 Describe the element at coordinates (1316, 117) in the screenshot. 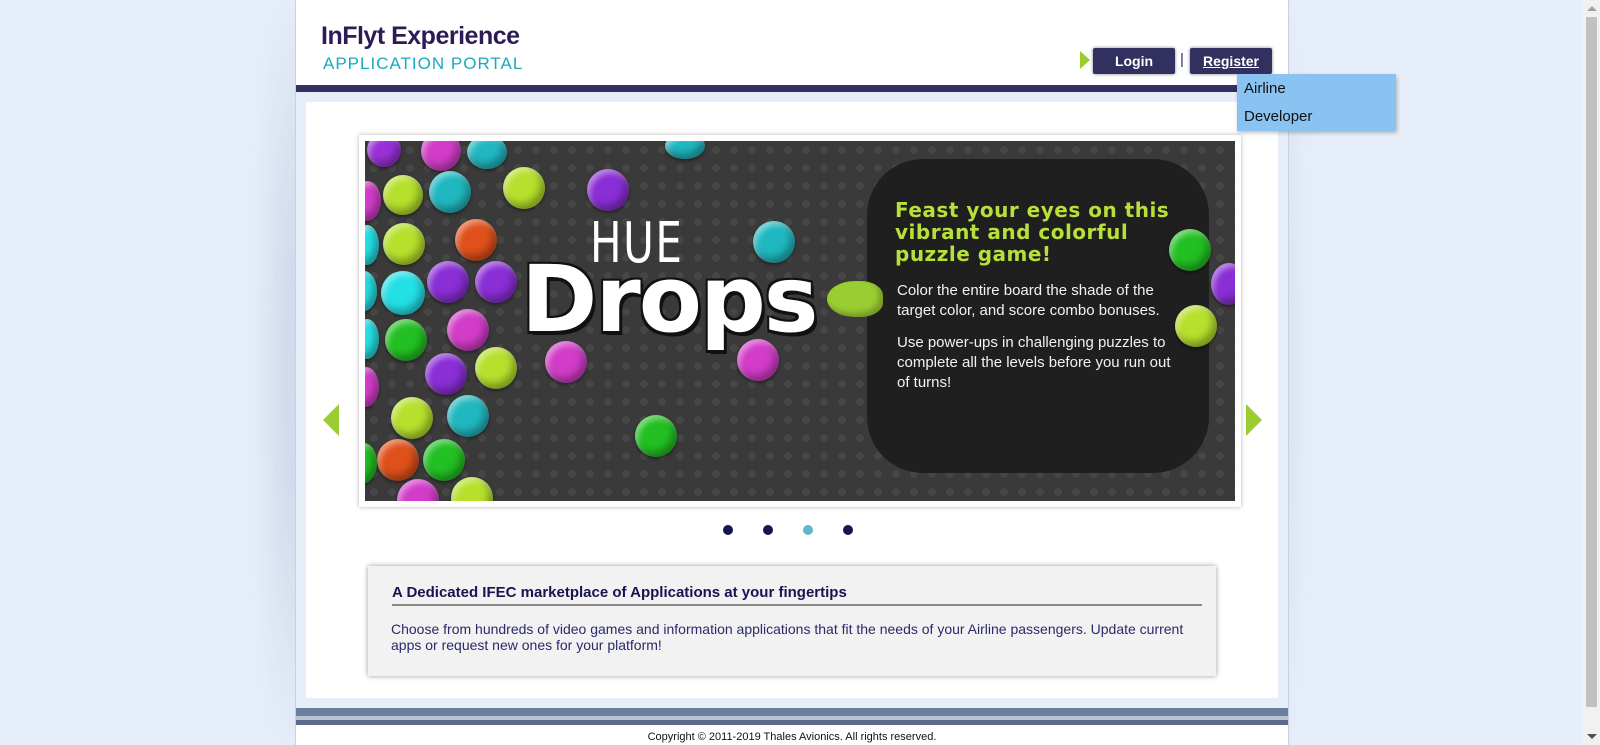

I see `dropdown-item-developer: Developer` at that location.